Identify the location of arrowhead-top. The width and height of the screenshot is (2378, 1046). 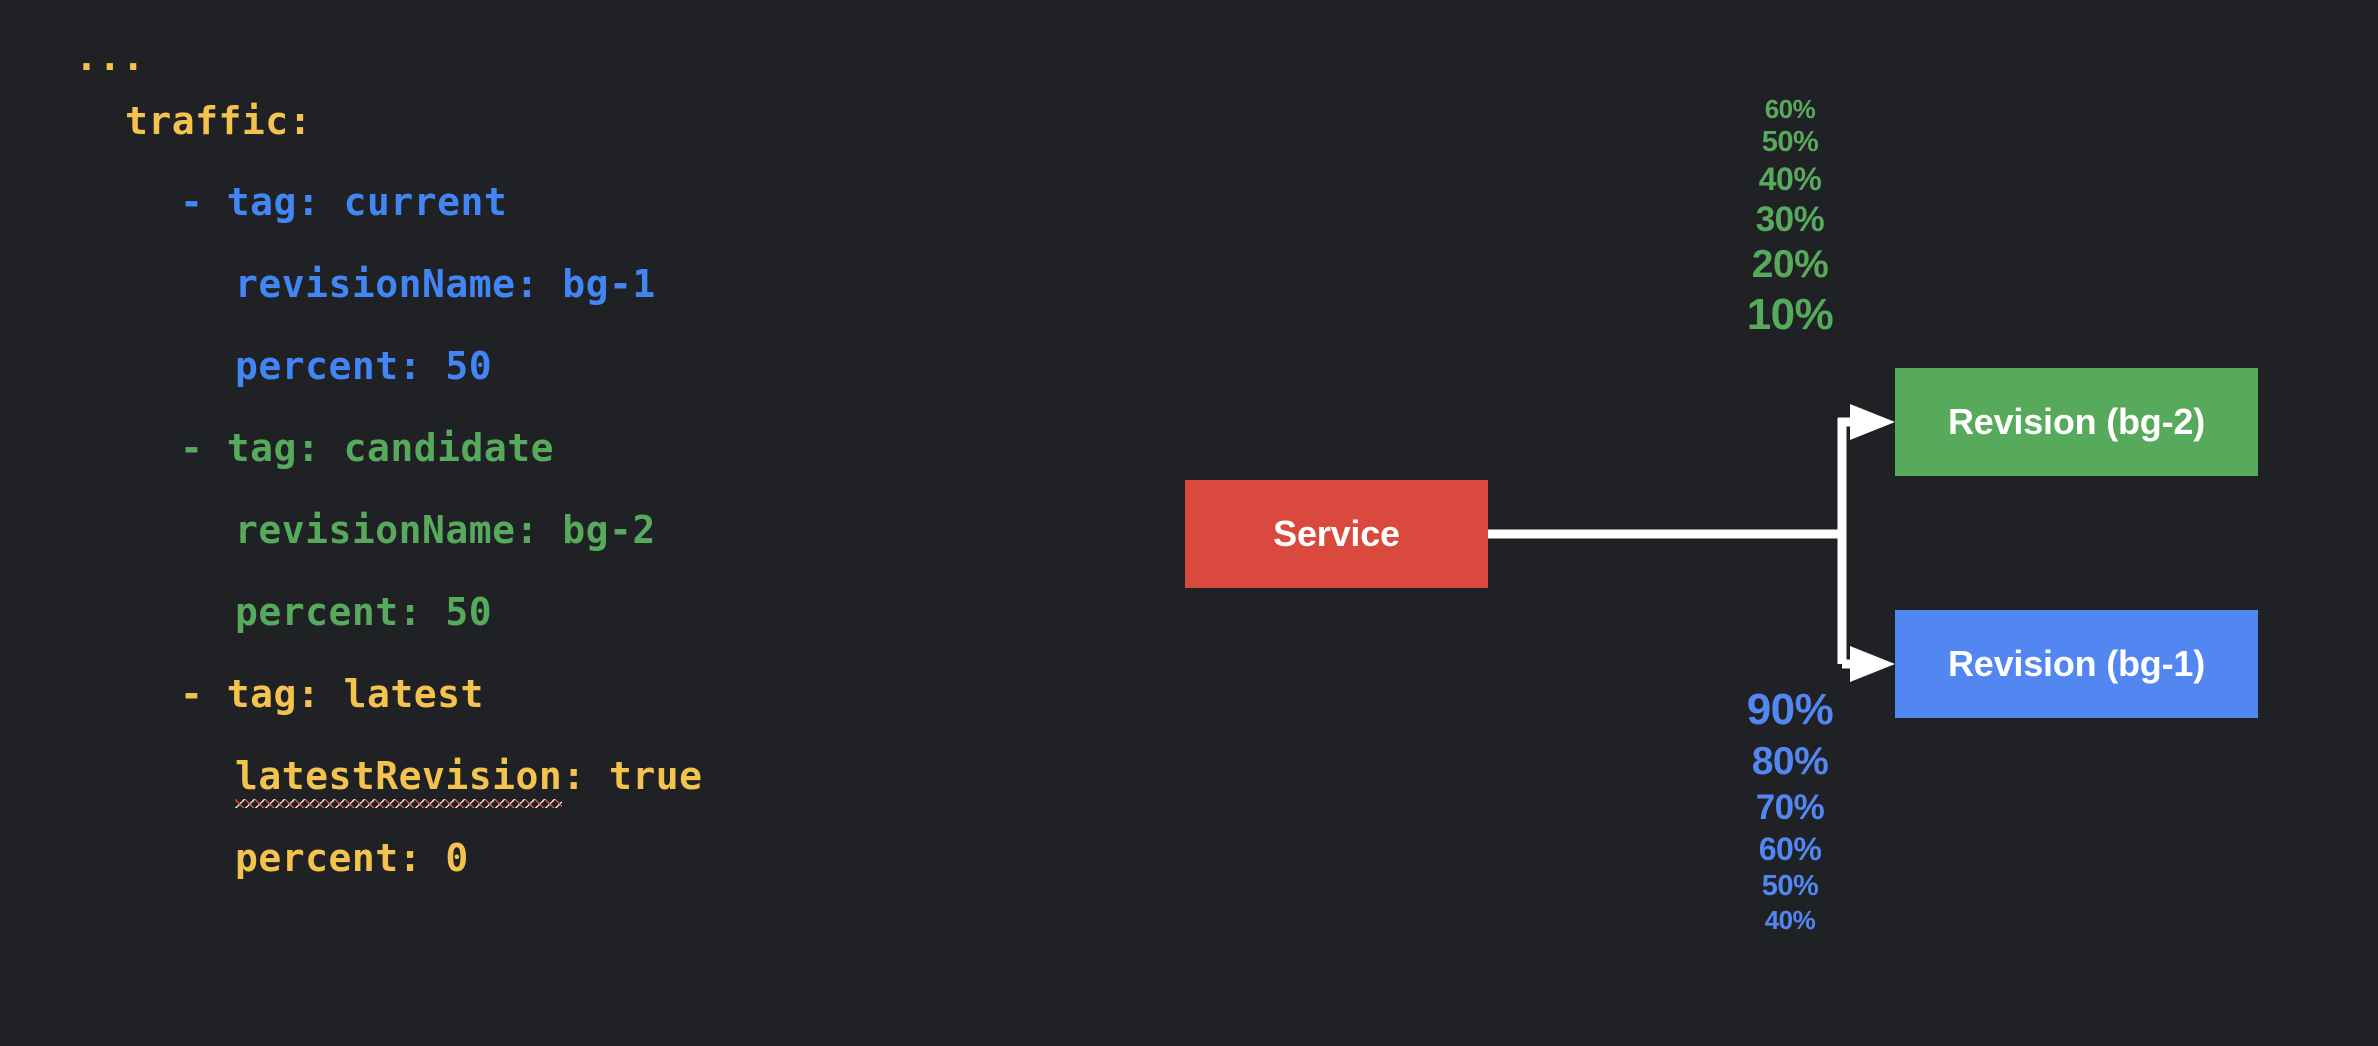
(1872, 422).